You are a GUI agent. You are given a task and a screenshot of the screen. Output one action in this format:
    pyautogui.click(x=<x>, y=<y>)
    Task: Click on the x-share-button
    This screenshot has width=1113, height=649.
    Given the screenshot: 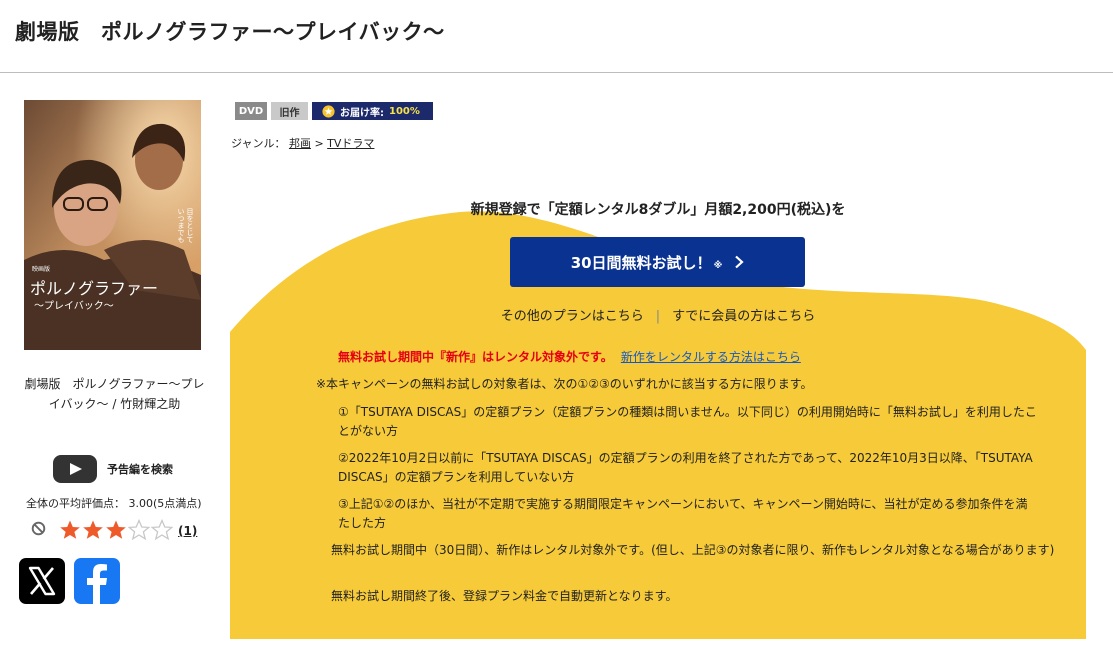 What is the action you would take?
    pyautogui.click(x=42, y=581)
    